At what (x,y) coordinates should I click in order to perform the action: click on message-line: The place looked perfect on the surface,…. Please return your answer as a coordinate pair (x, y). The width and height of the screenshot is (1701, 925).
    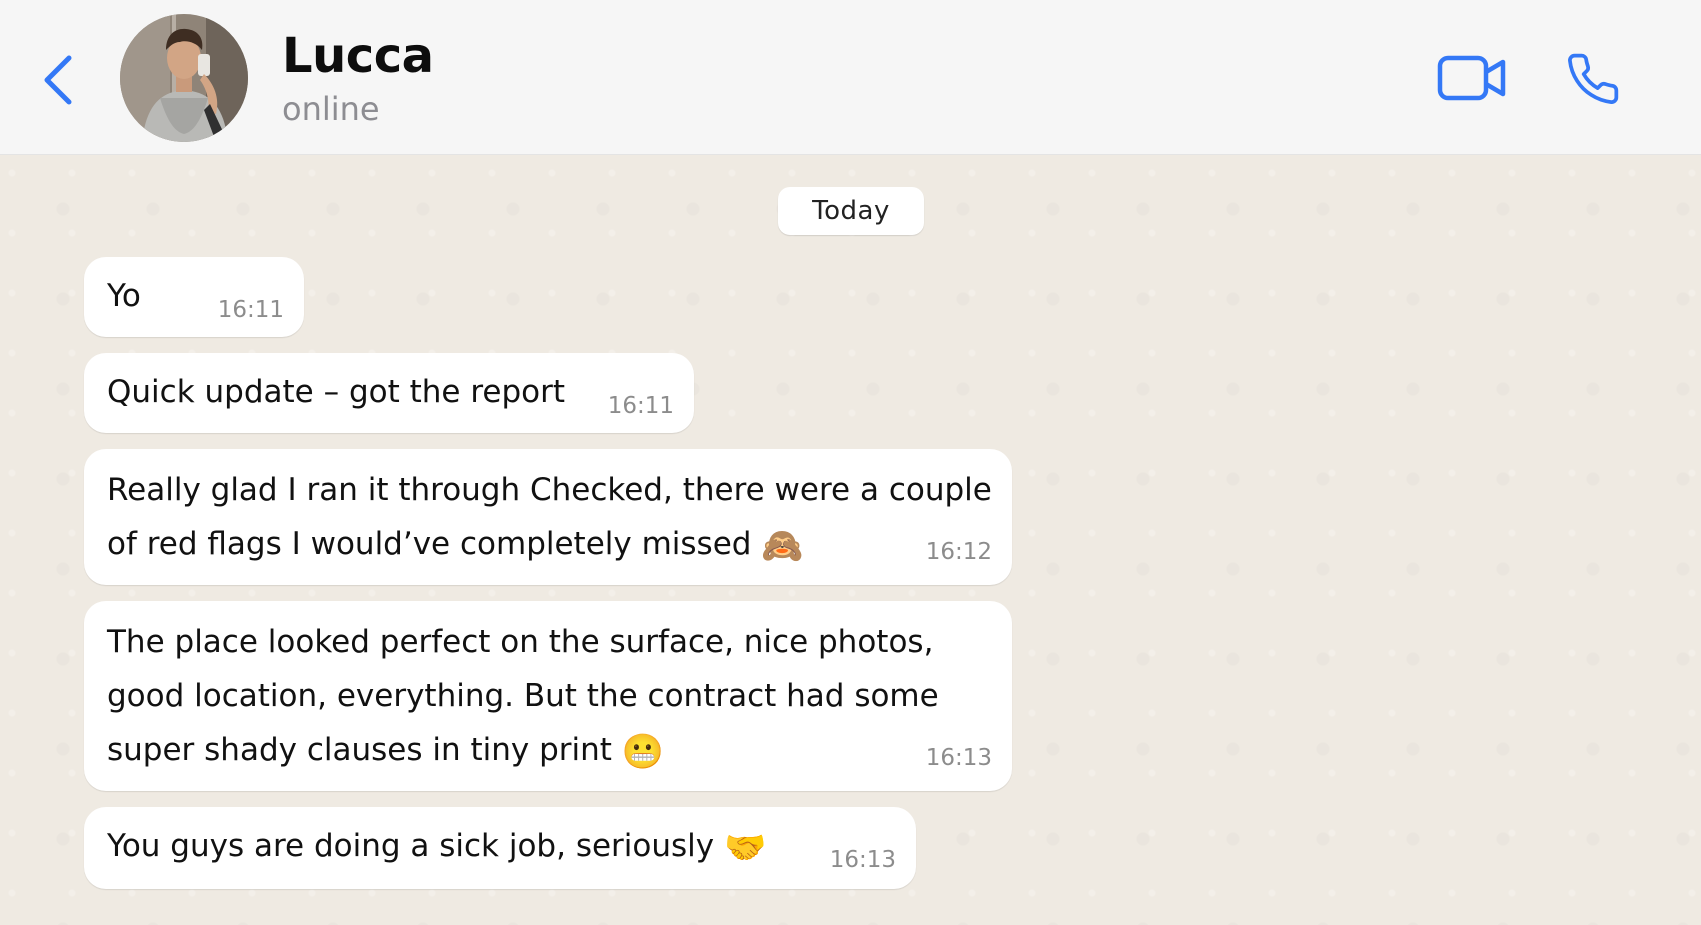
    Looking at the image, I should click on (520, 642).